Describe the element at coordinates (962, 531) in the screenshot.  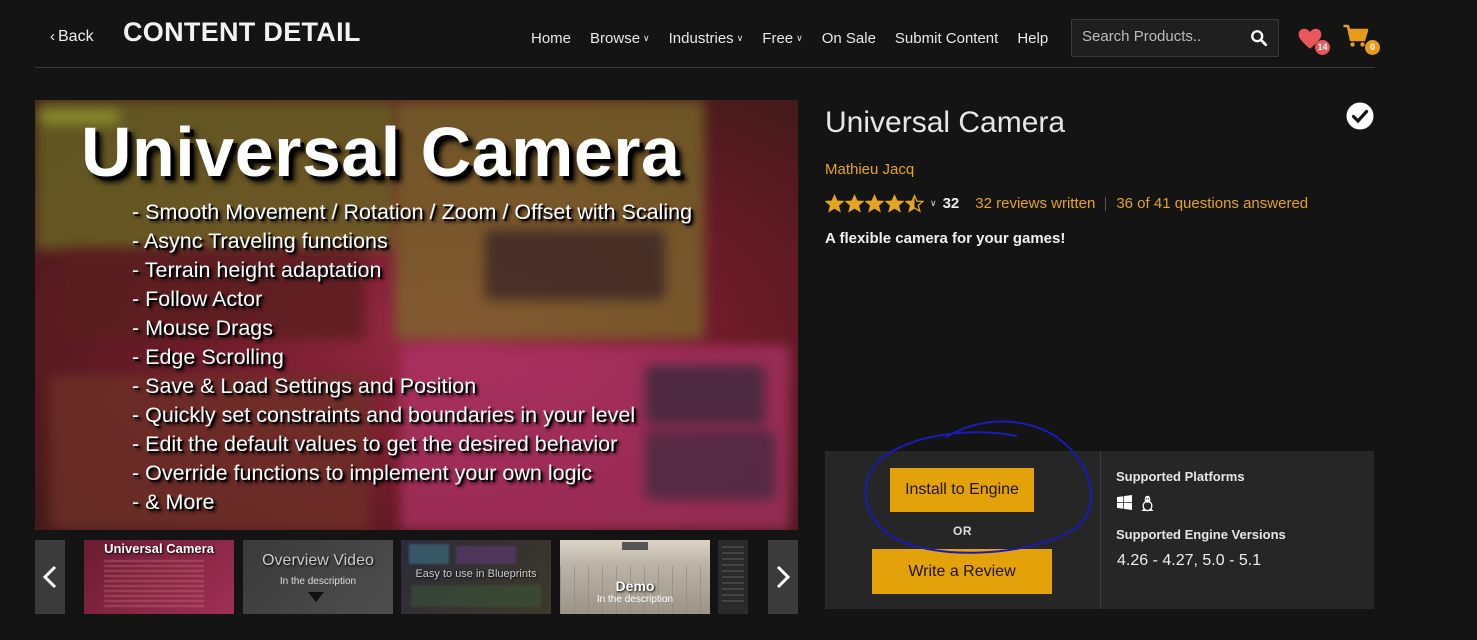
I see `or-label: OR` at that location.